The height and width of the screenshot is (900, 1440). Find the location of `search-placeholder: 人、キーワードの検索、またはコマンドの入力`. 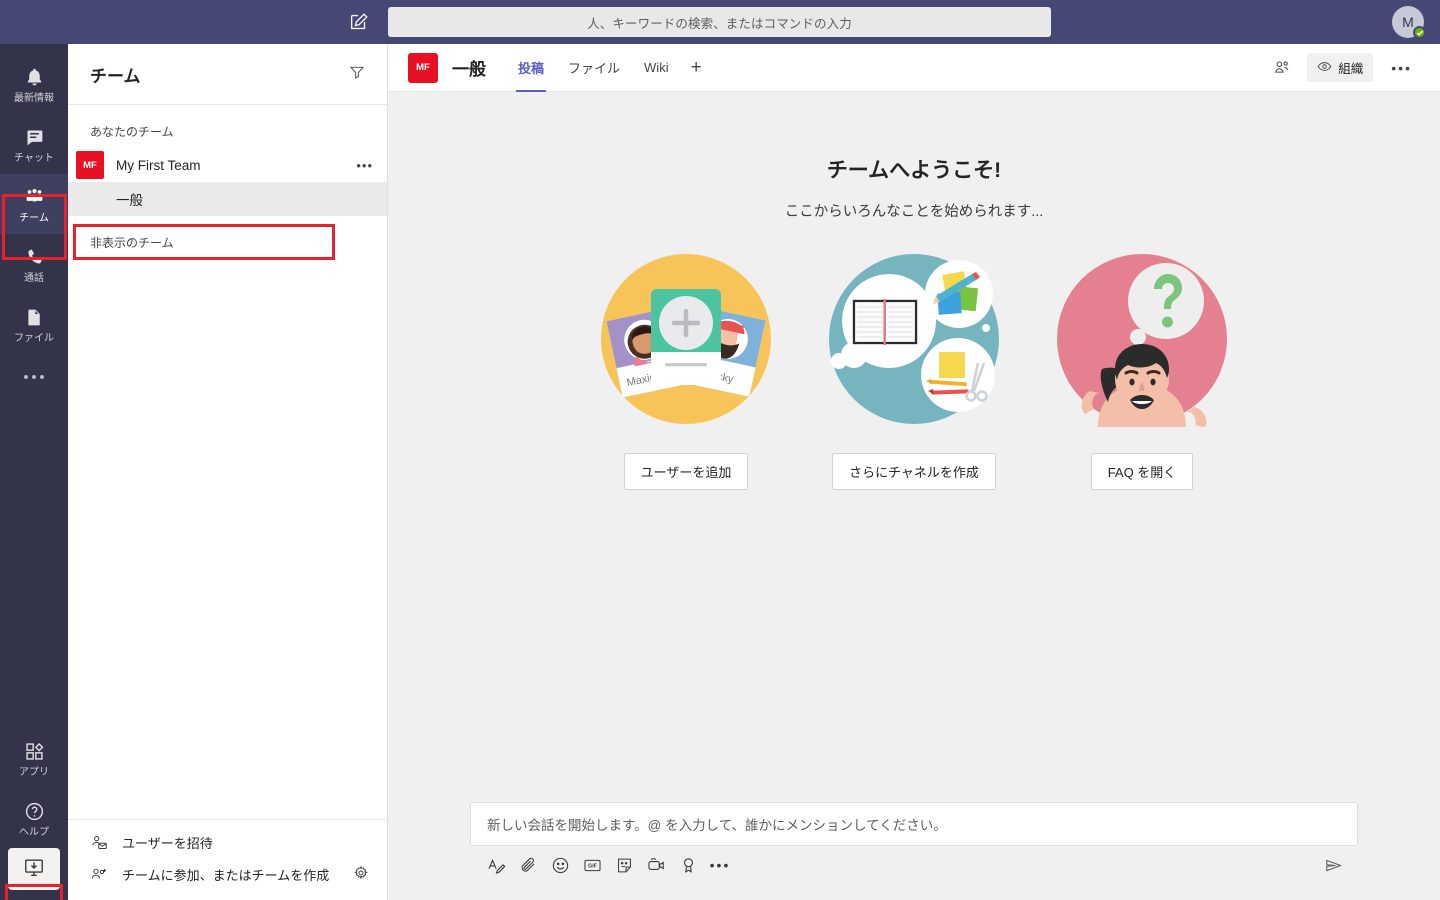

search-placeholder: 人、キーワードの検索、またはコマンドの入力 is located at coordinates (719, 23).